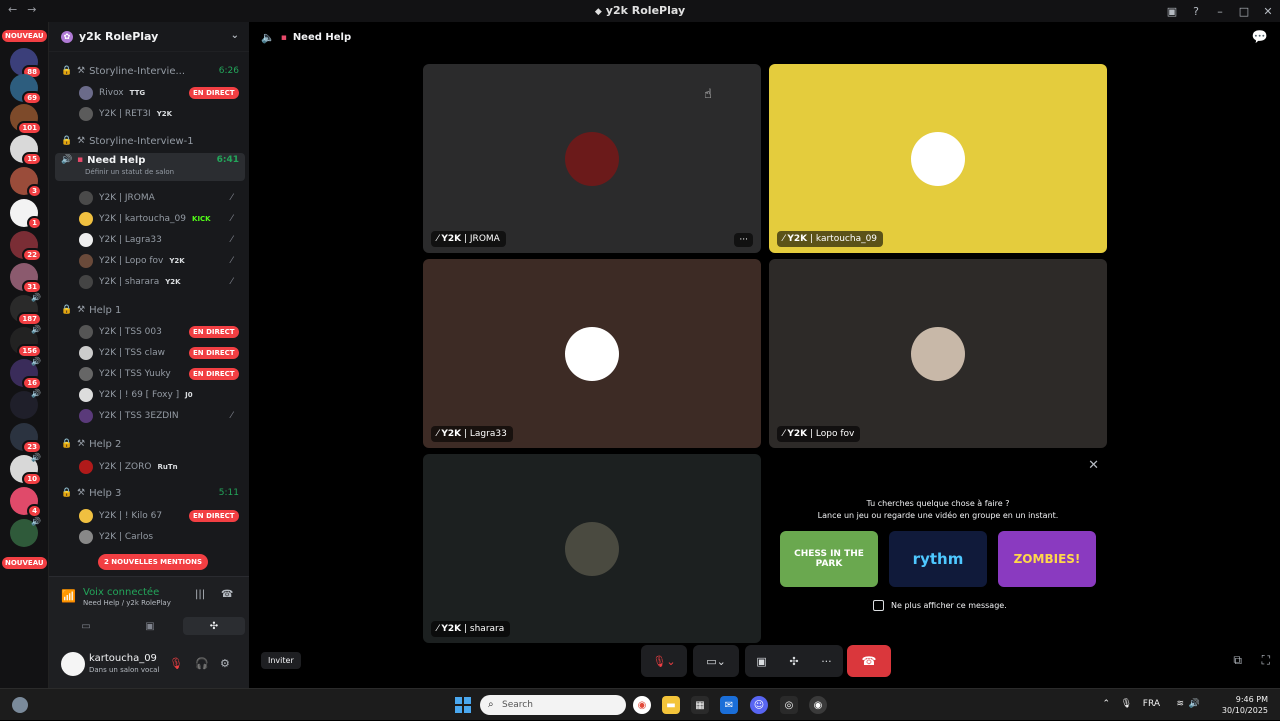  What do you see at coordinates (1260, 37) in the screenshot?
I see `chat-icon: 💬` at bounding box center [1260, 37].